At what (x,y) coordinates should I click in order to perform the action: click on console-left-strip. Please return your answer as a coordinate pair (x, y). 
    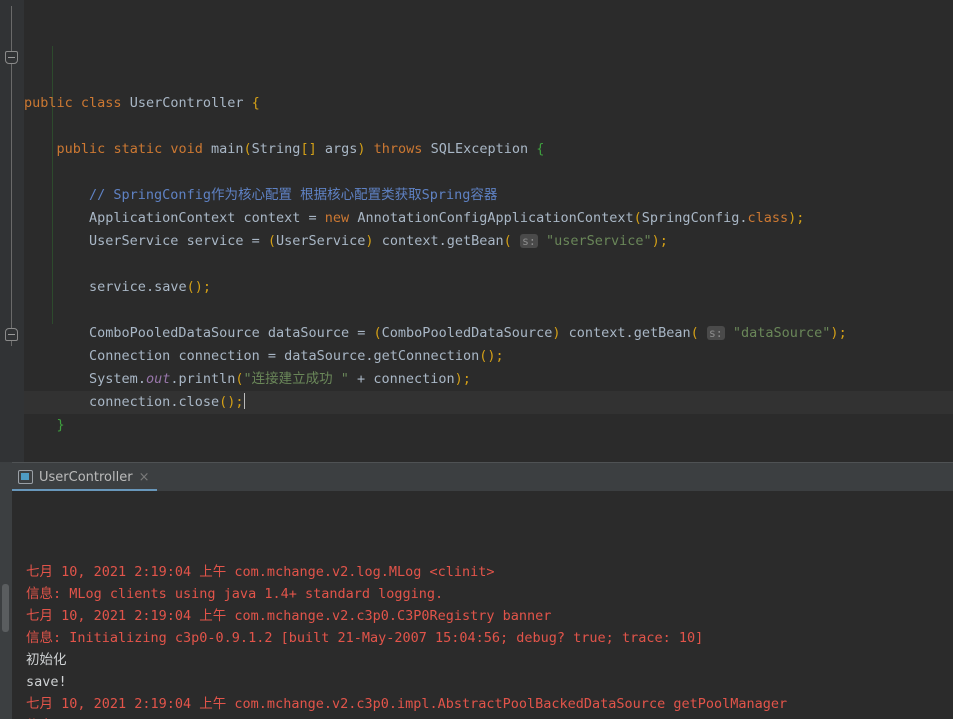
    Looking at the image, I should click on (6, 590).